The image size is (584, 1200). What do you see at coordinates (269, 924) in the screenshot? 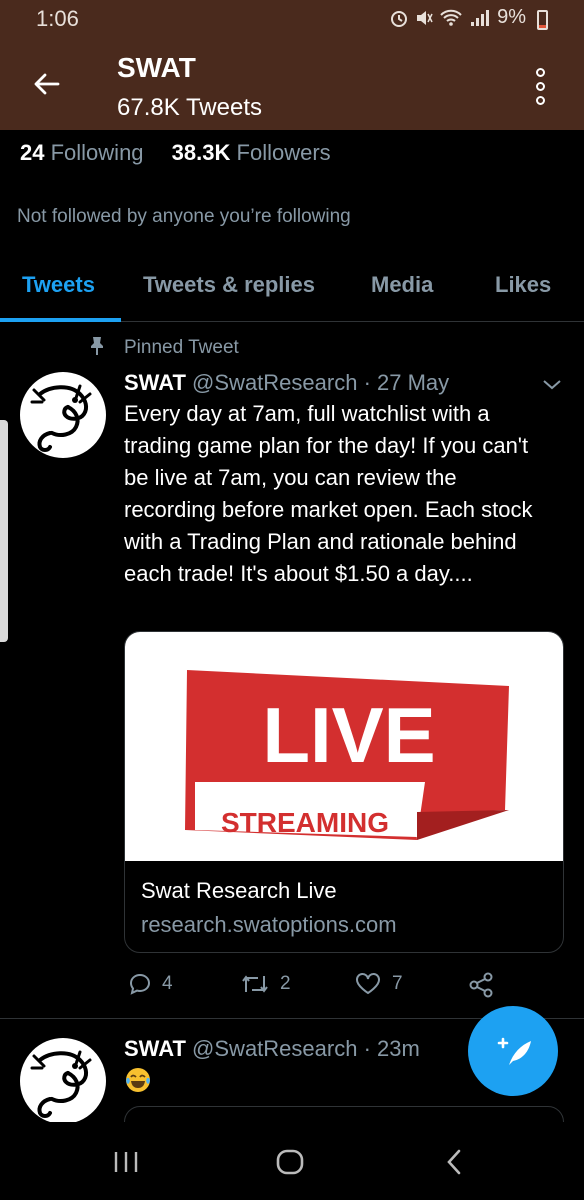
I see `card-domain: research.swatoptions.com` at bounding box center [269, 924].